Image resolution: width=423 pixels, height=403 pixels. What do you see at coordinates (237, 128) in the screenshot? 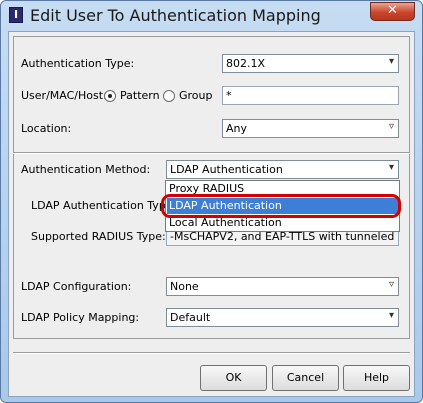
I see `location-value: Any` at bounding box center [237, 128].